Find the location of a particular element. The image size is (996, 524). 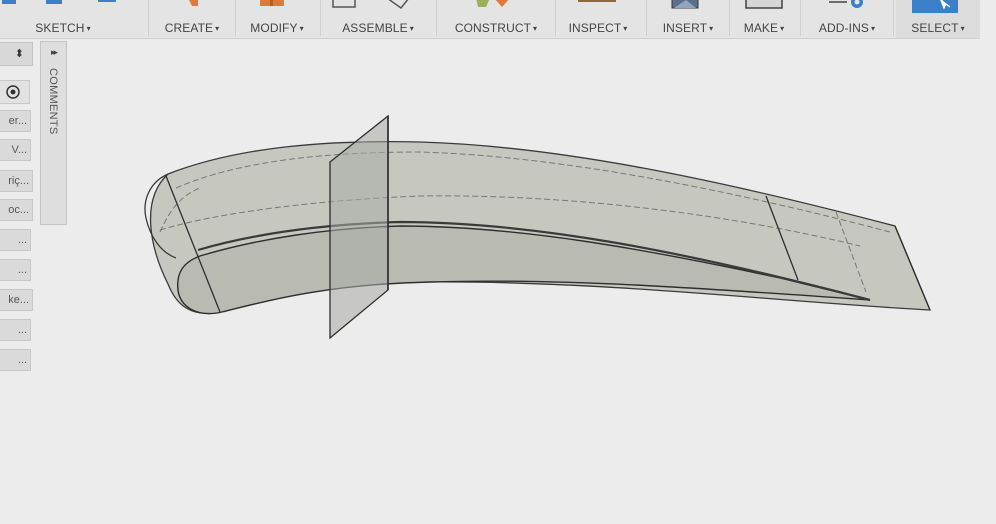

expand-icon: ⬍ is located at coordinates (19, 54).